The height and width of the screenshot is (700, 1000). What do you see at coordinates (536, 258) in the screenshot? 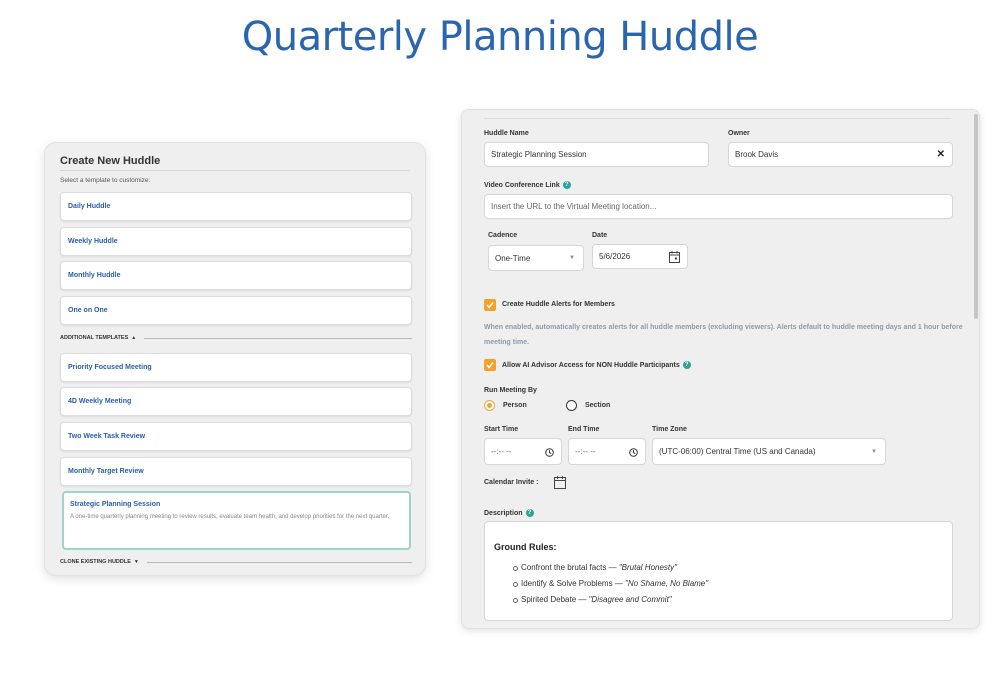
I see `cadence-select: One-Time ▼` at bounding box center [536, 258].